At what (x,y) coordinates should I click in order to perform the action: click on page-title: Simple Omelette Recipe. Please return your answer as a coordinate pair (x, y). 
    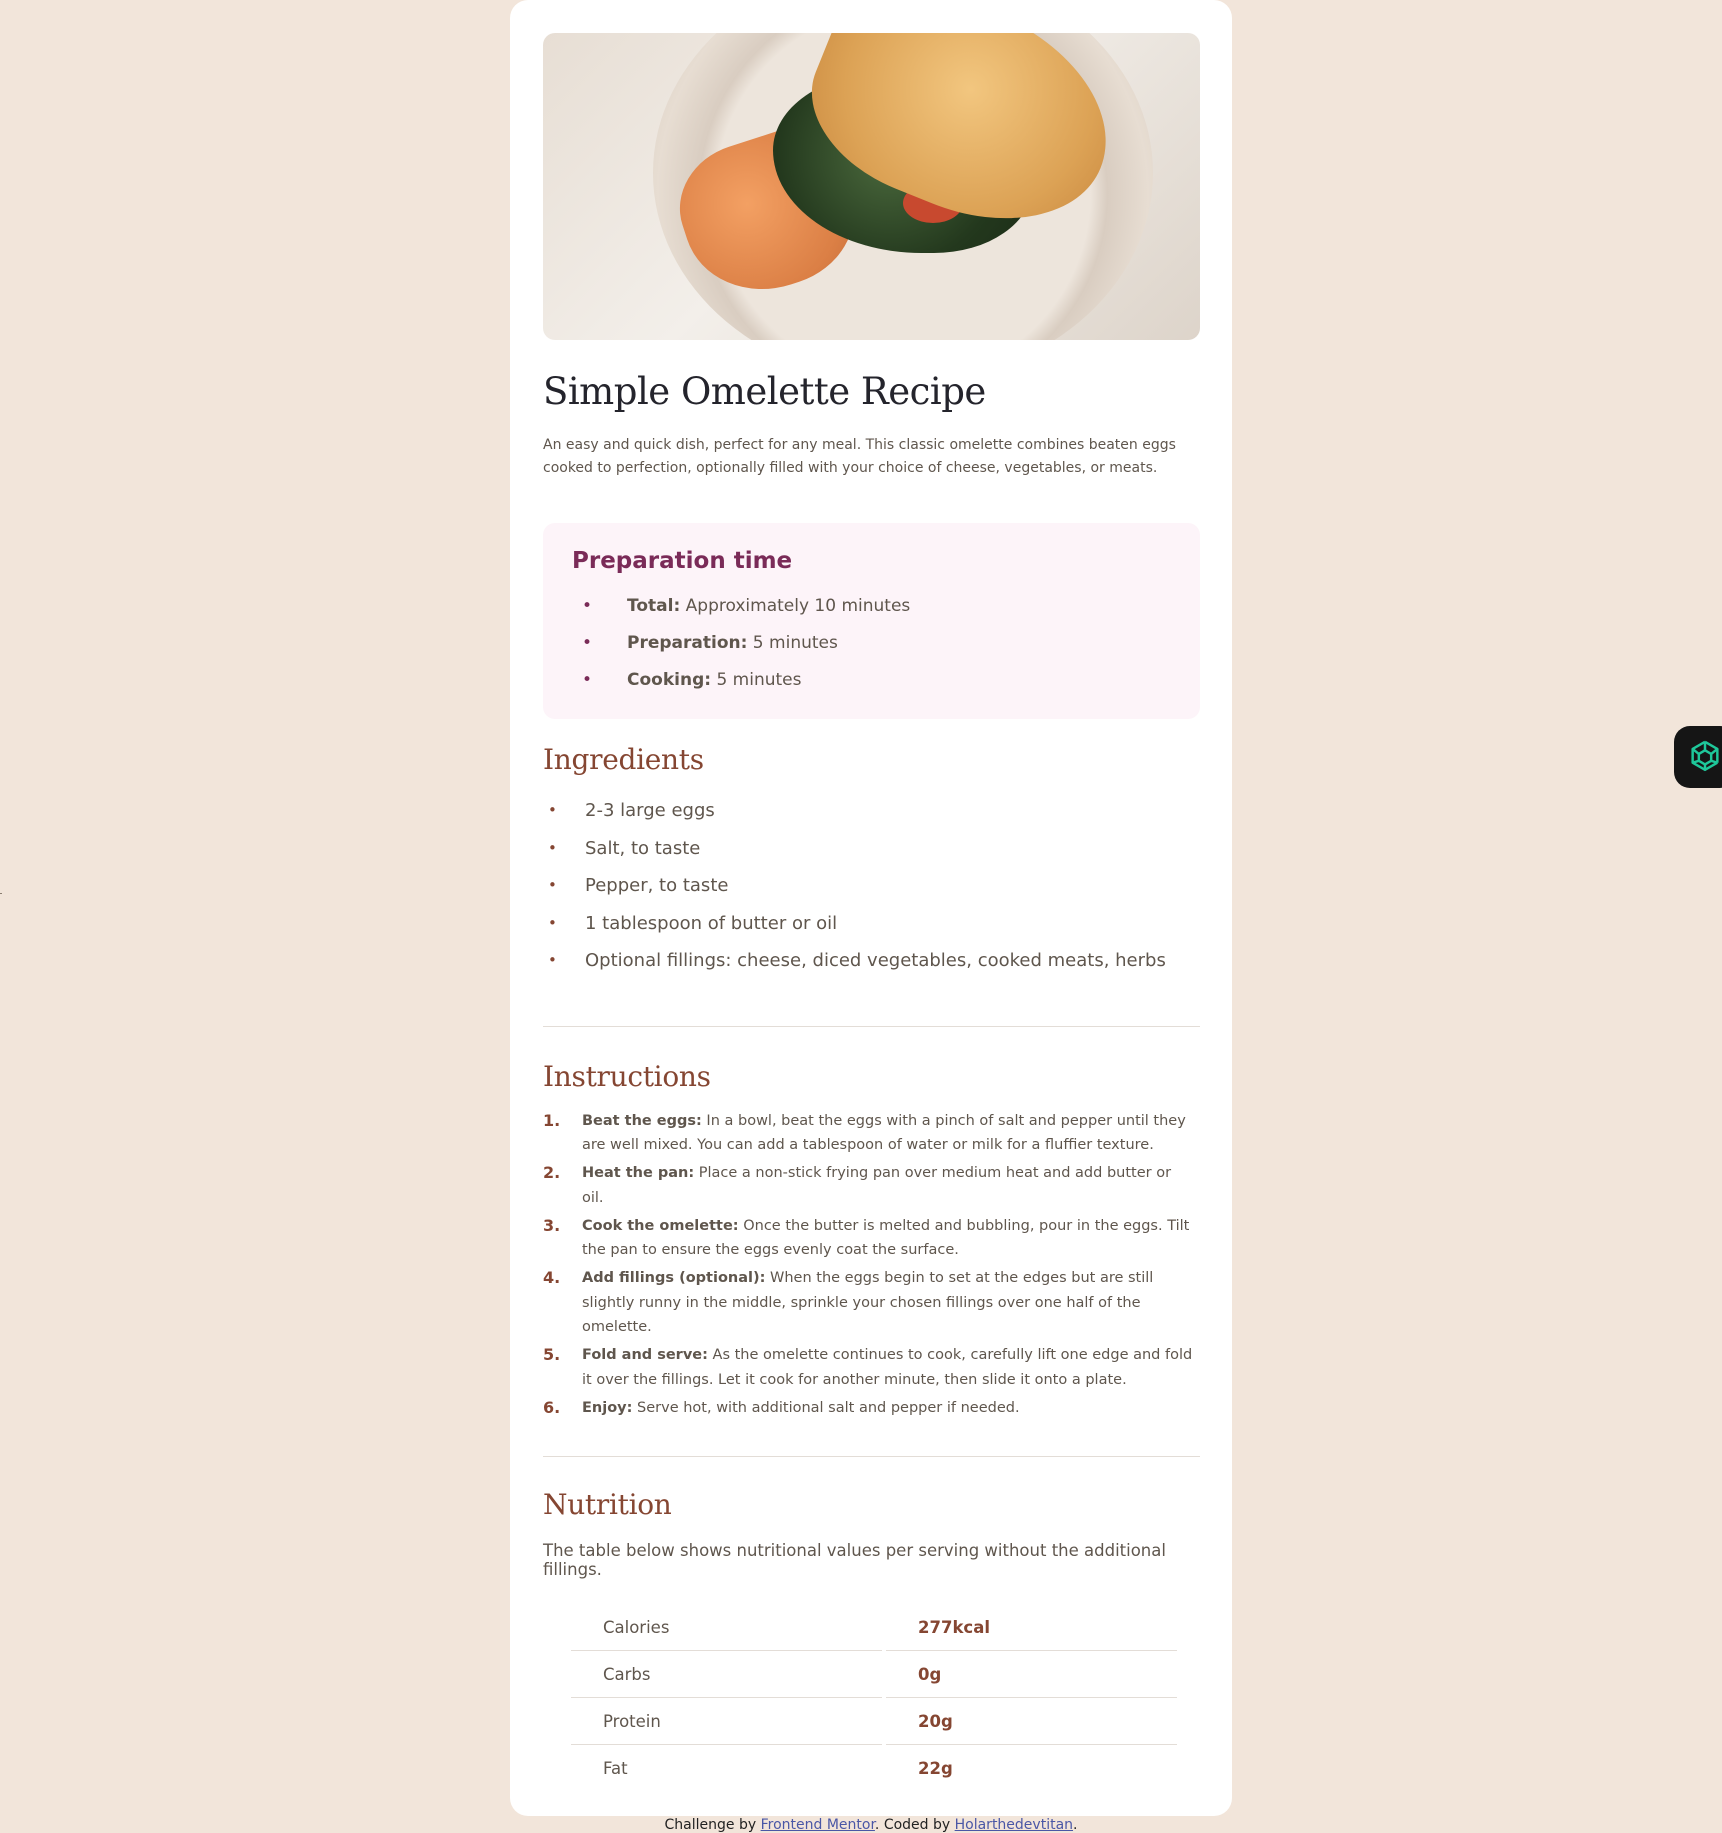
    Looking at the image, I should click on (764, 391).